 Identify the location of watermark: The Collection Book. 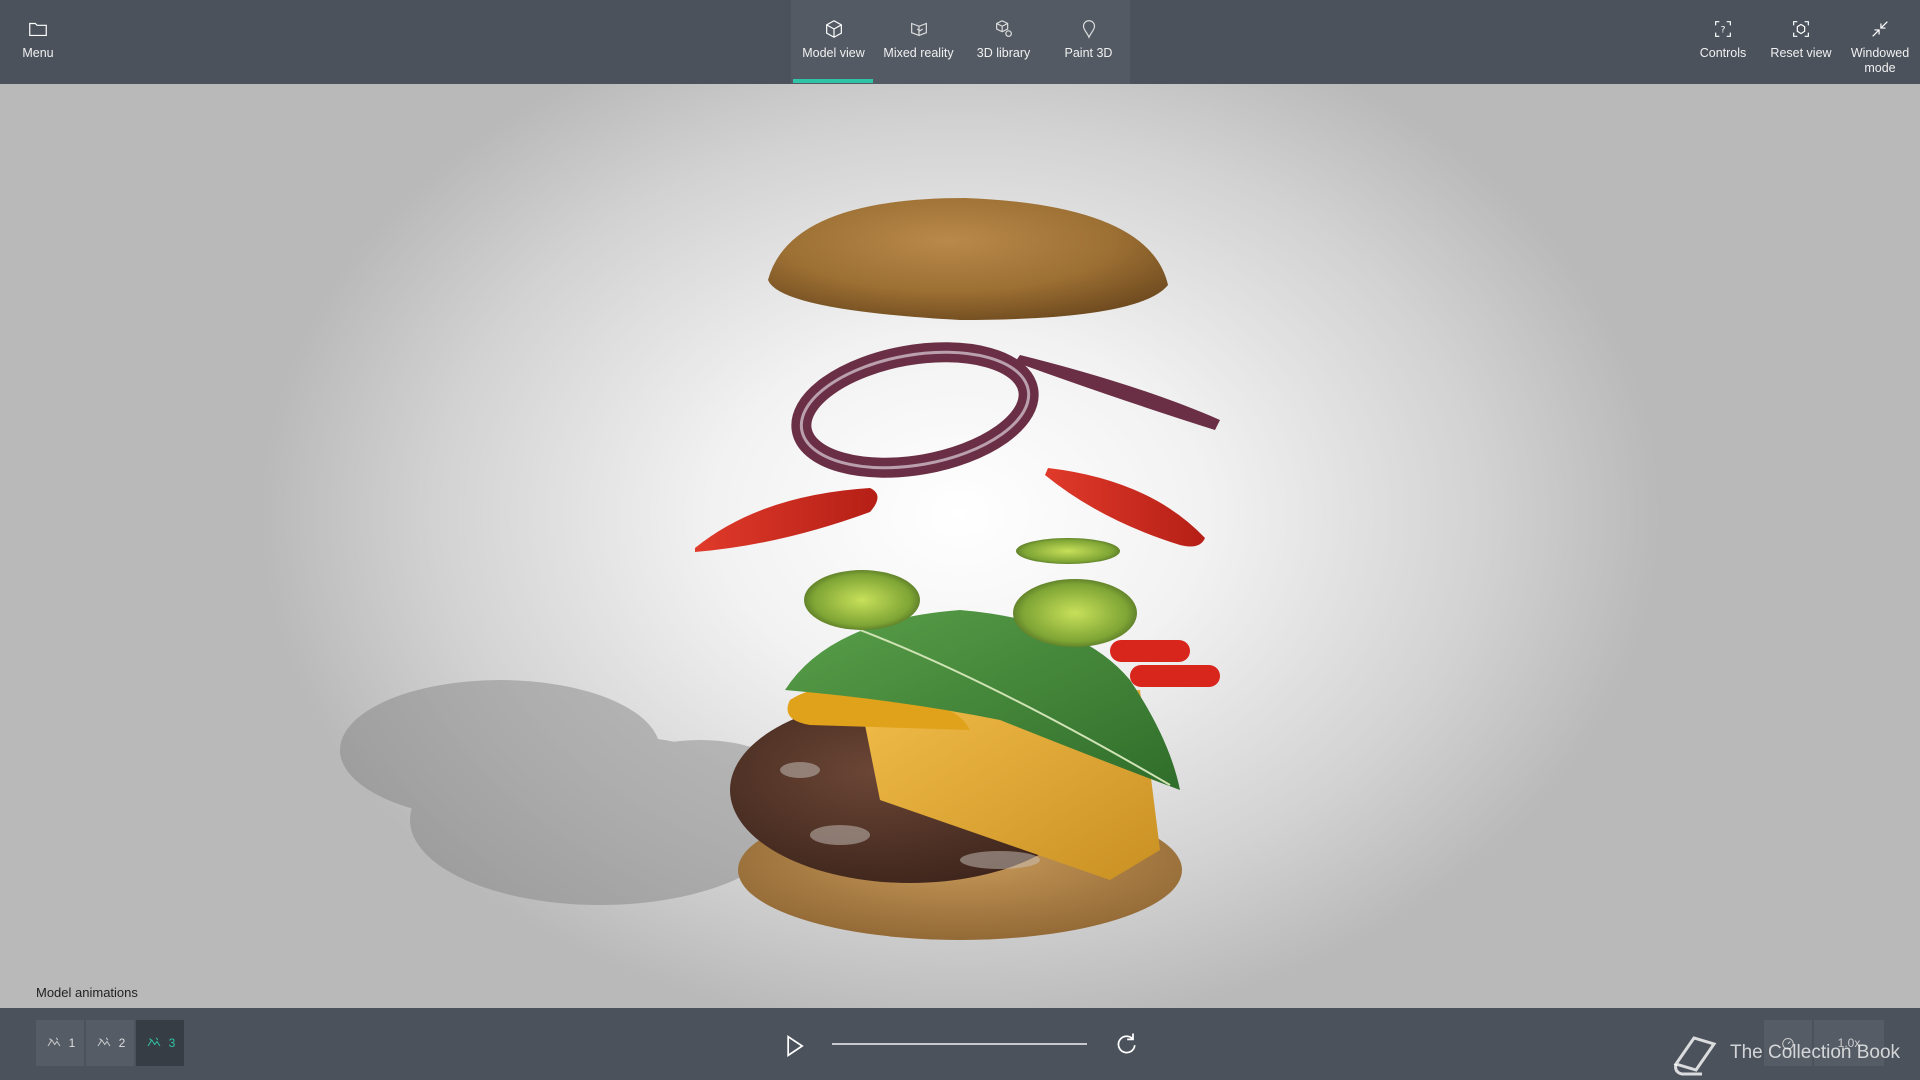
(1784, 1053).